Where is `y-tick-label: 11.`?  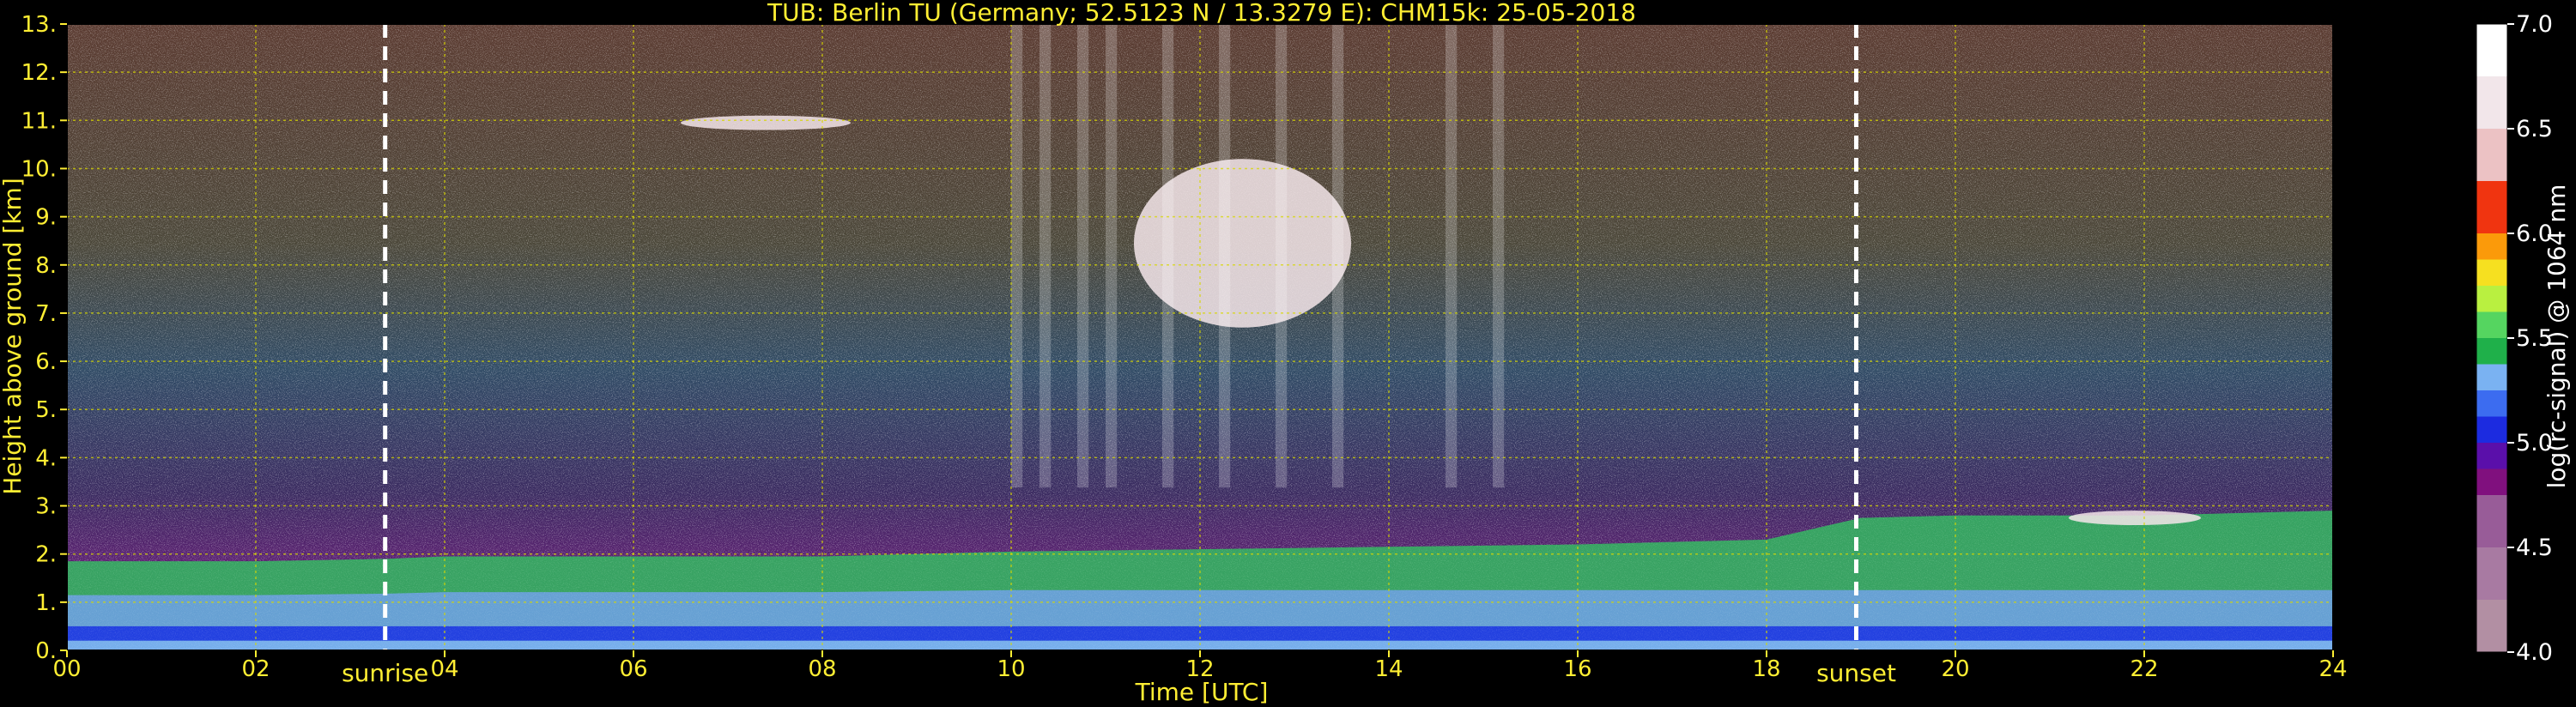
y-tick-label: 11. is located at coordinates (39, 121).